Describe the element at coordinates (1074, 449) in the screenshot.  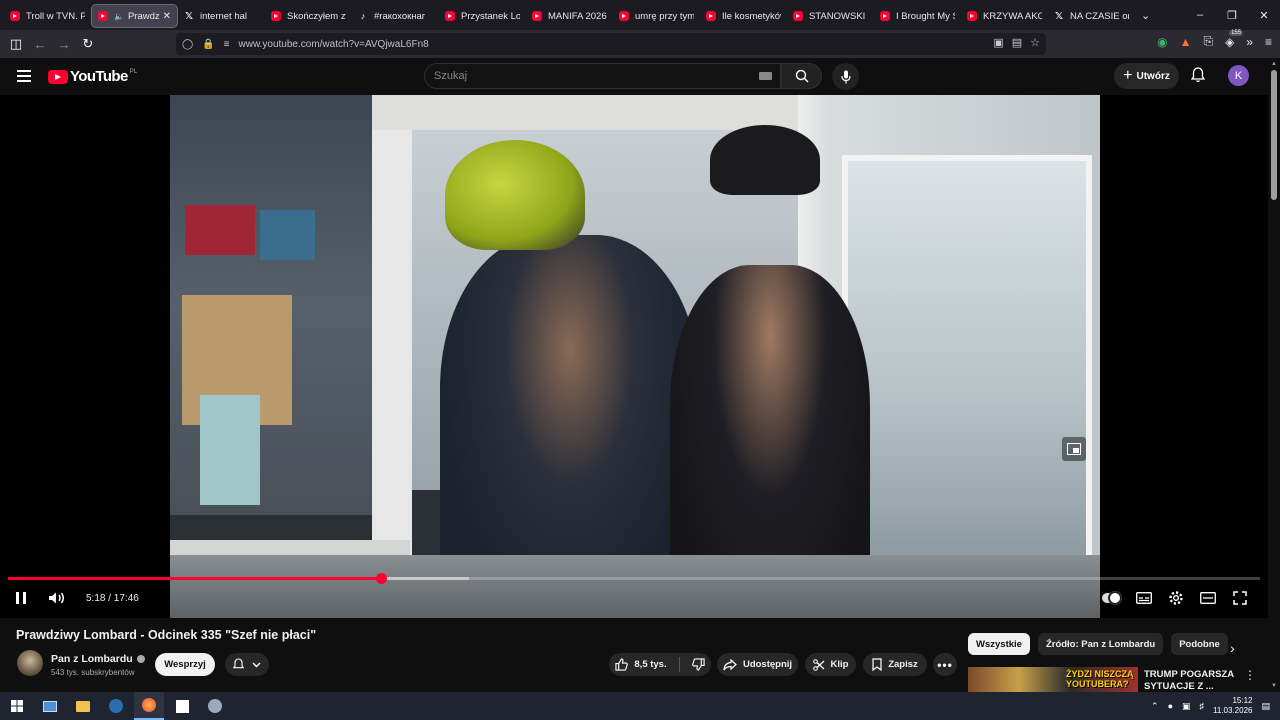
I see `picture-in-picture-icon` at that location.